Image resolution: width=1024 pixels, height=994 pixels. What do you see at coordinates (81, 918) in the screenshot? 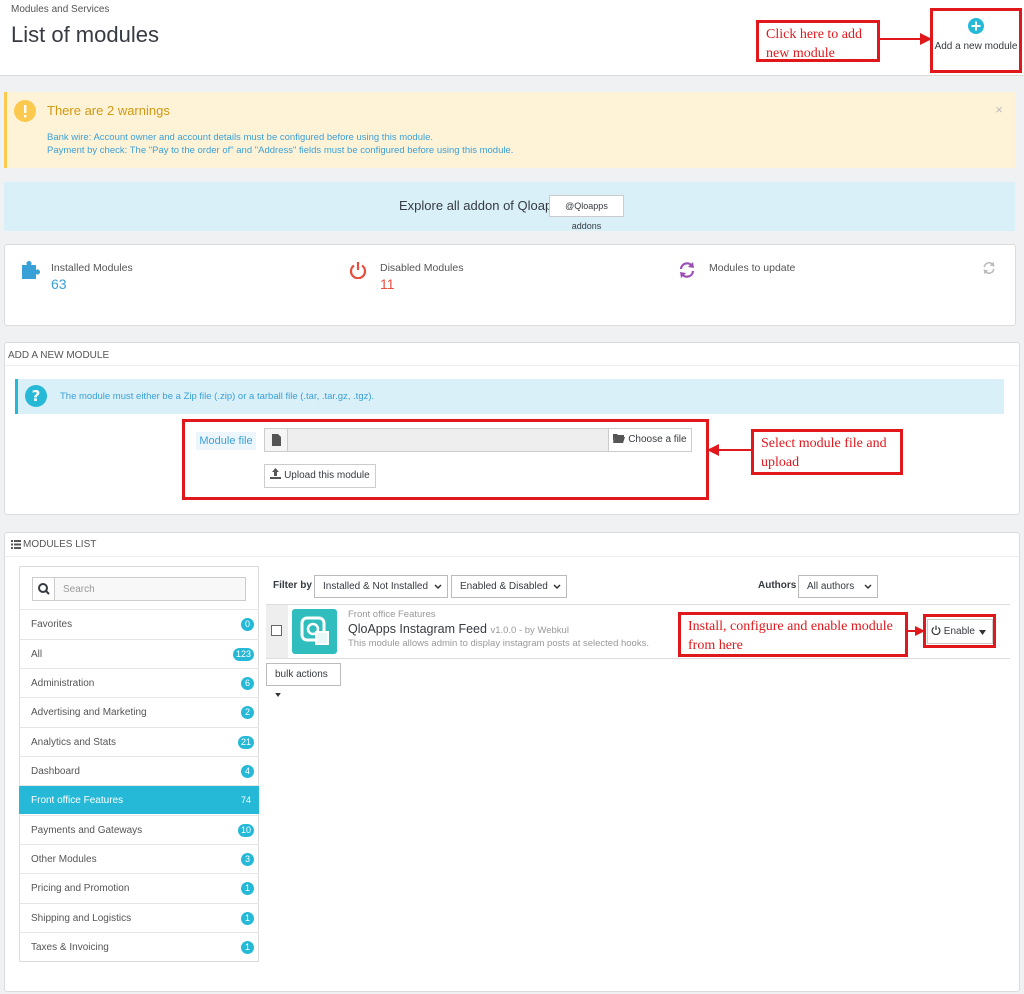
I see `category-label: Shipping and Logistics` at bounding box center [81, 918].